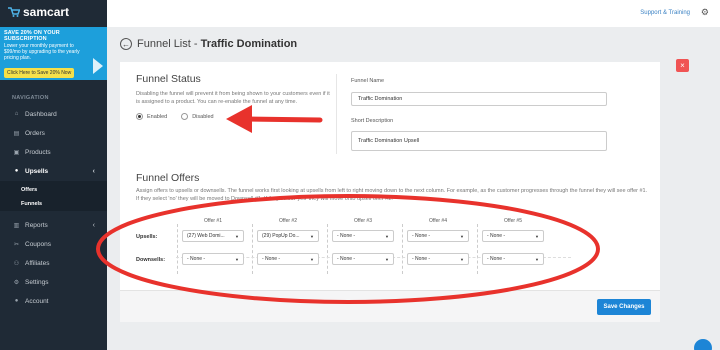 The image size is (720, 350). Describe the element at coordinates (16, 171) in the screenshot. I see `upsells-icon: ●` at that location.